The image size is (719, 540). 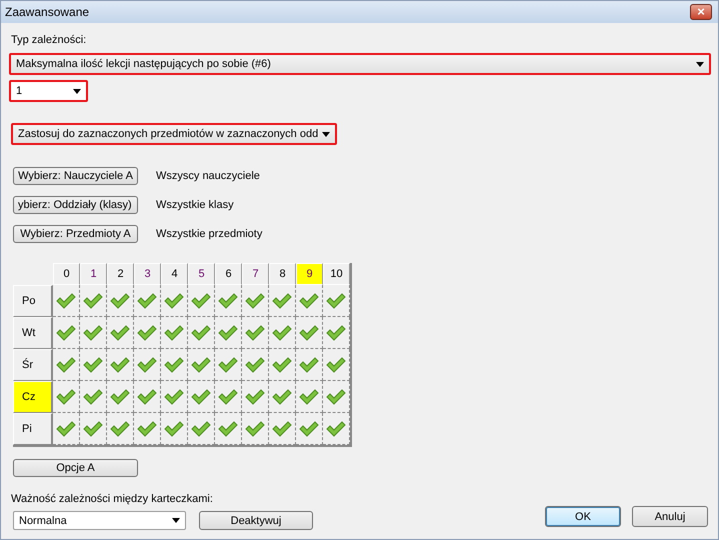 I want to click on window-title: Zaawansowane, so click(x=47, y=12).